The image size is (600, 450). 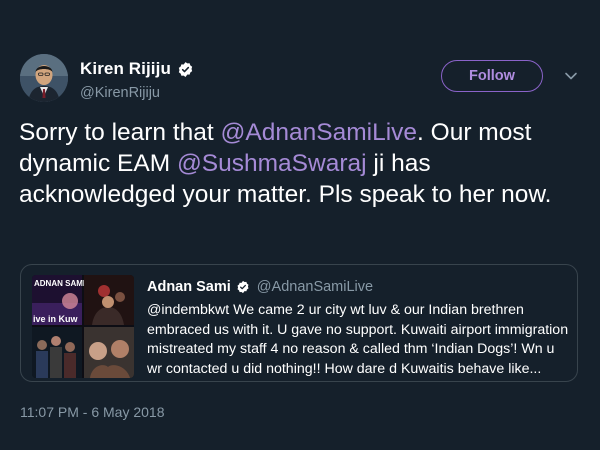 I want to click on quoted-media-collage: ADNAN SAMI ive in Kuw, so click(x=83, y=326).